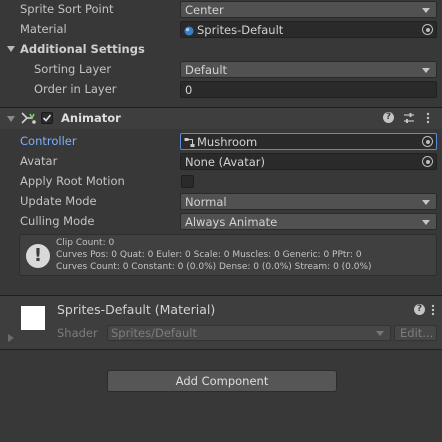 This screenshot has width=442, height=442. What do you see at coordinates (308, 141) in the screenshot?
I see `controller-field: Mushroom` at bounding box center [308, 141].